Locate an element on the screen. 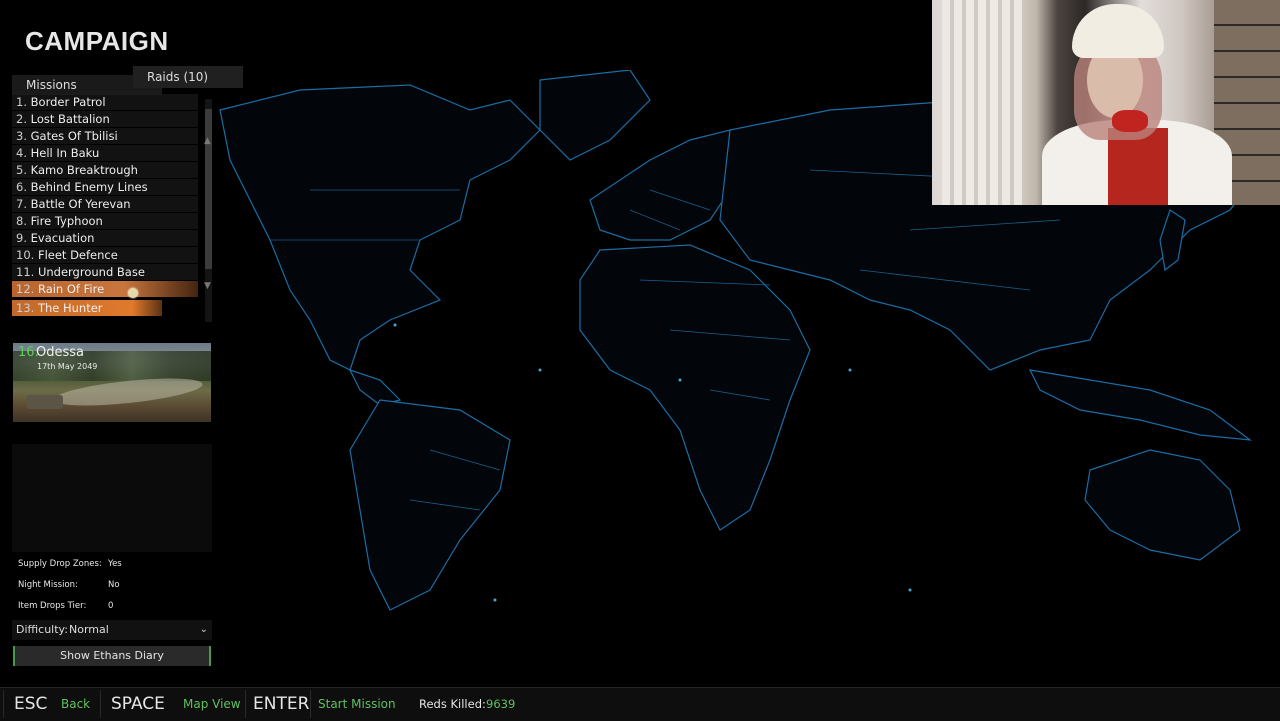 This screenshot has height=721, width=1280. africa is located at coordinates (695, 387).